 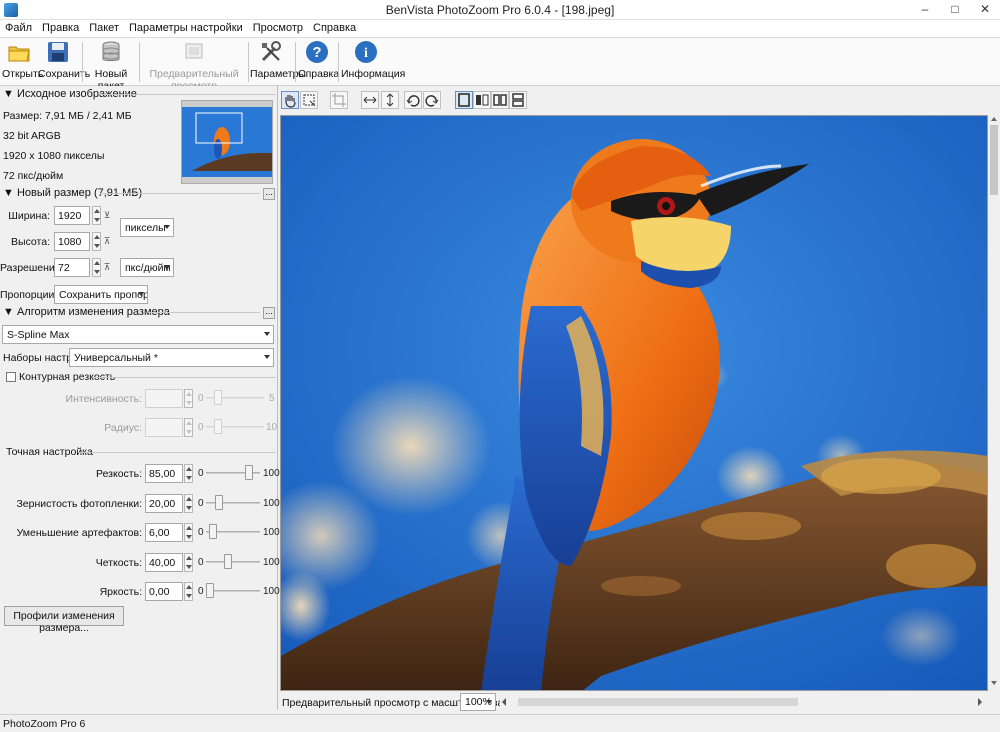 What do you see at coordinates (164, 503) in the screenshot?
I see `fine-row-input: 20,00` at bounding box center [164, 503].